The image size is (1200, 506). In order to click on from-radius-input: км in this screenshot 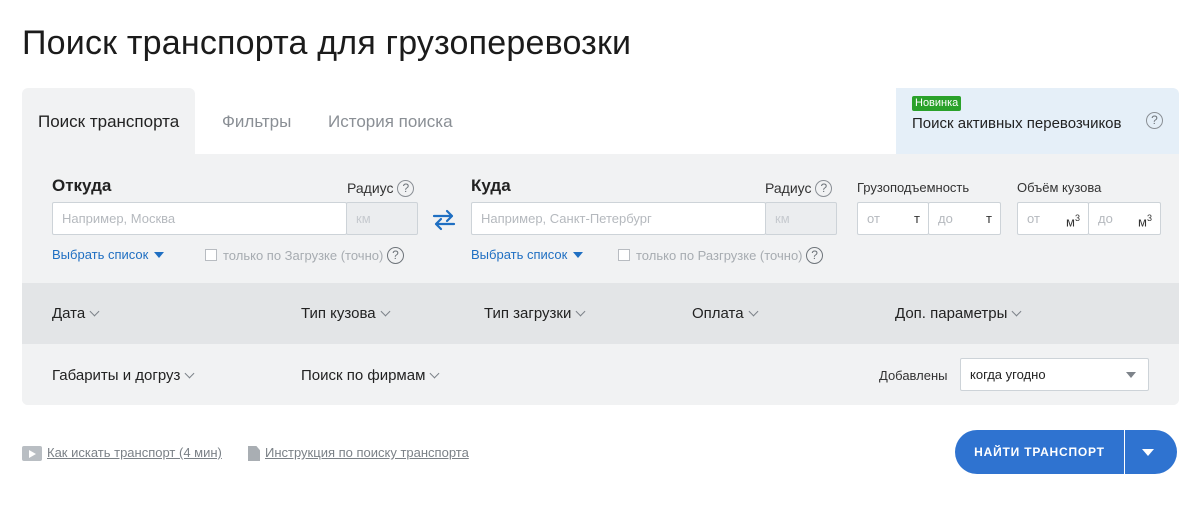, I will do `click(382, 218)`.